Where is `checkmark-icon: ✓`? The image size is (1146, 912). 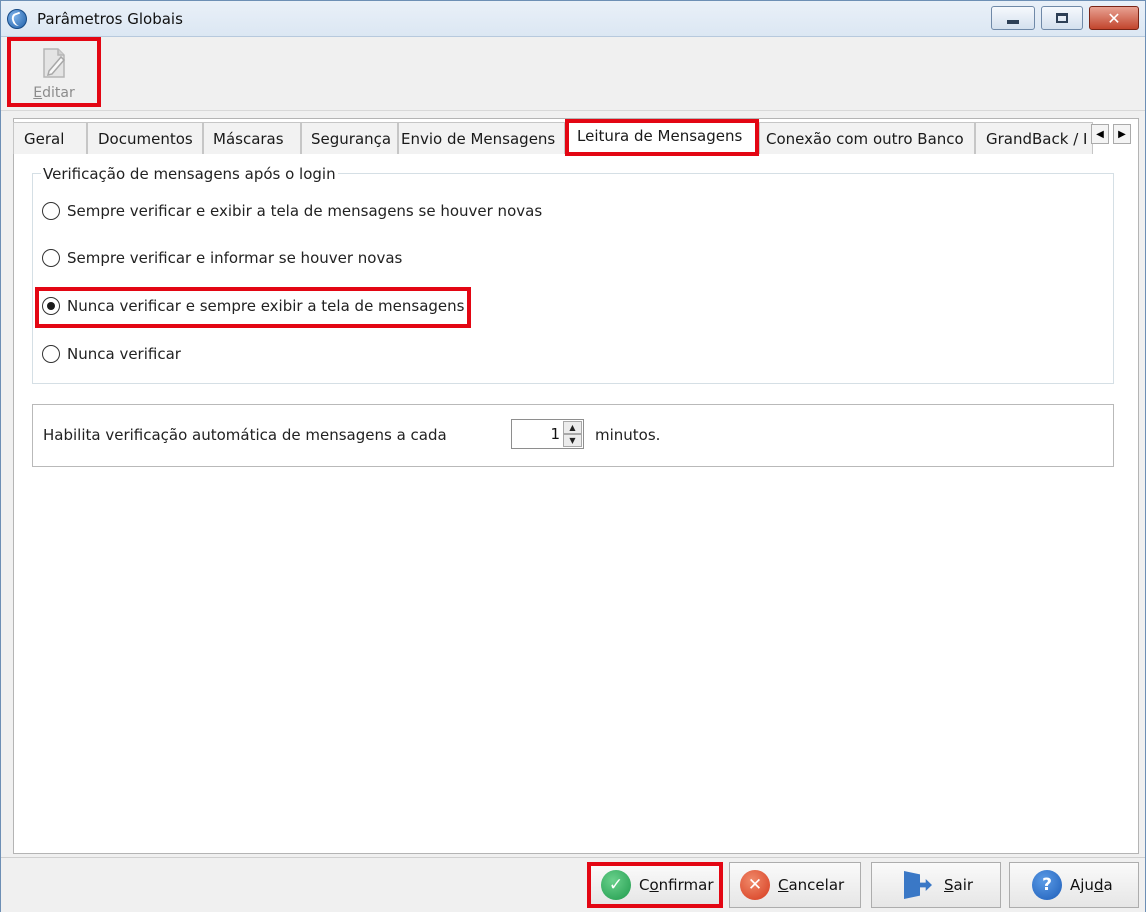 checkmark-icon: ✓ is located at coordinates (616, 885).